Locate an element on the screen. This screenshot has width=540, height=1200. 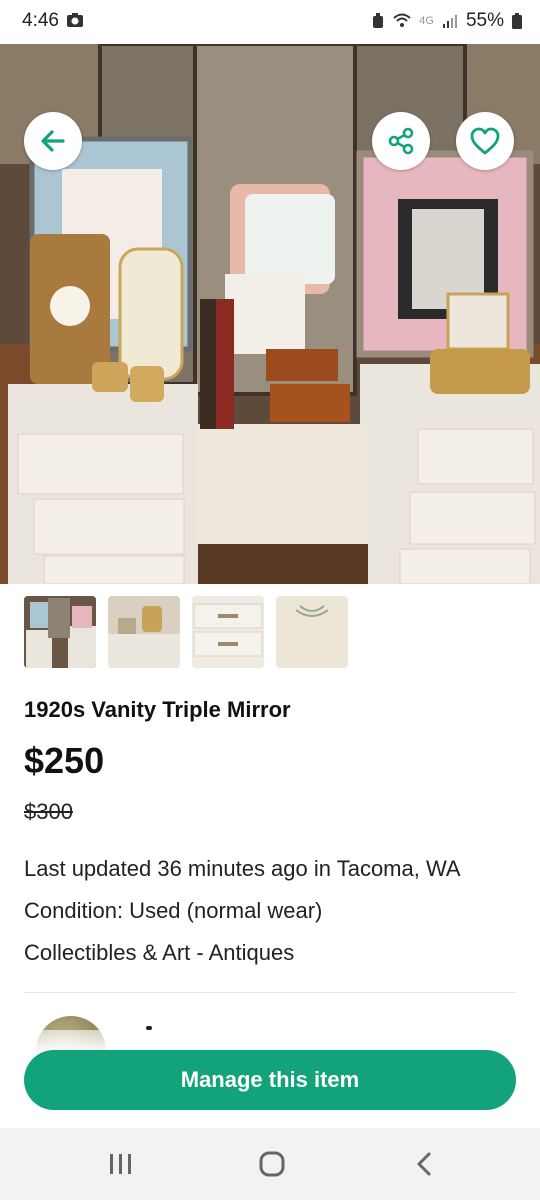
share-icon is located at coordinates (401, 141).